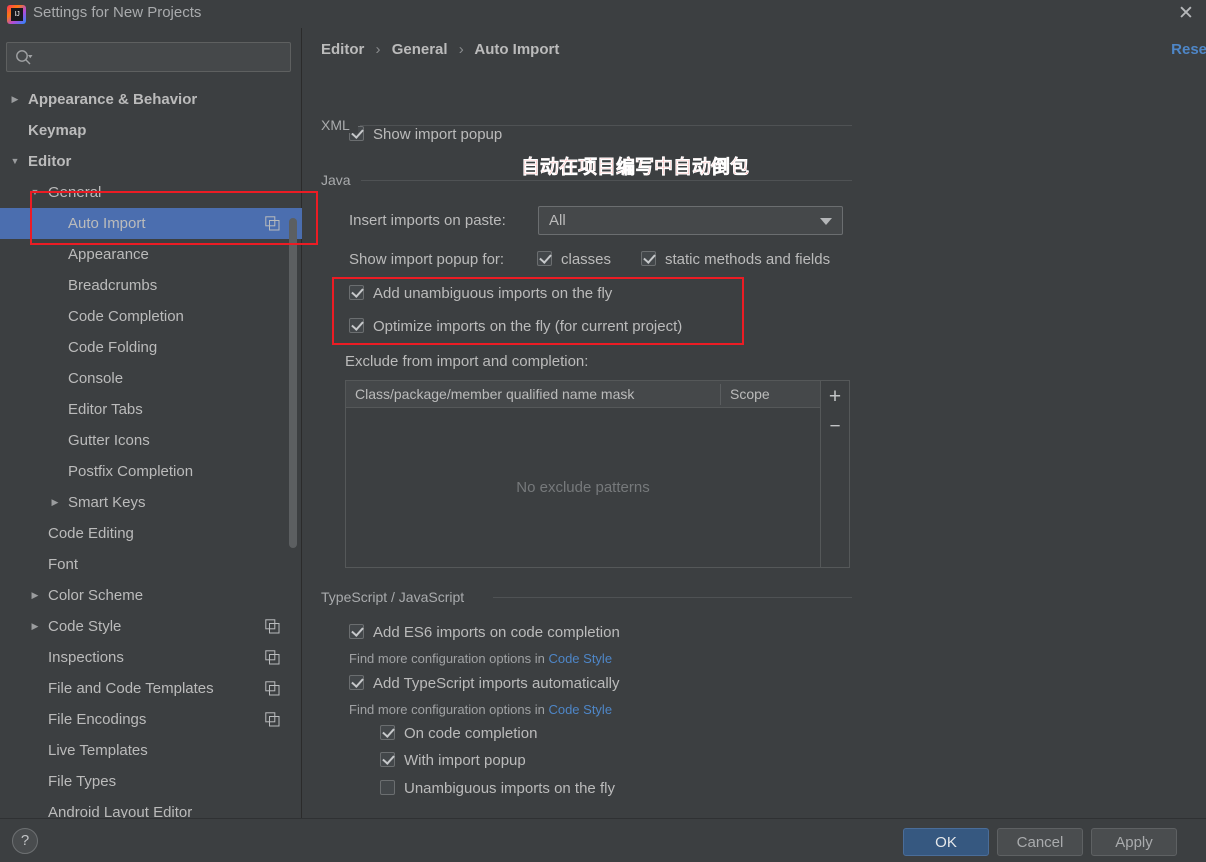 The height and width of the screenshot is (862, 1206). What do you see at coordinates (151, 192) in the screenshot?
I see `sidebar-item-general: ▼ General` at bounding box center [151, 192].